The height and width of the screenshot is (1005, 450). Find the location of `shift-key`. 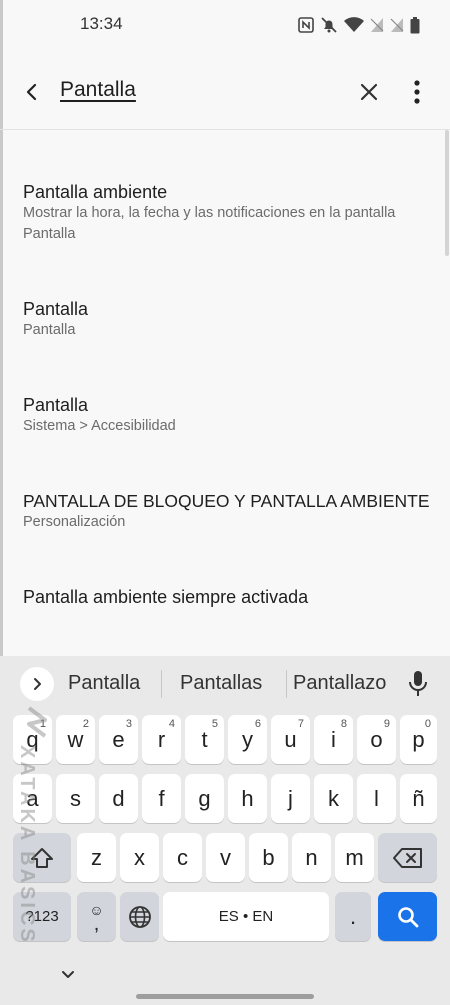

shift-key is located at coordinates (42, 857).